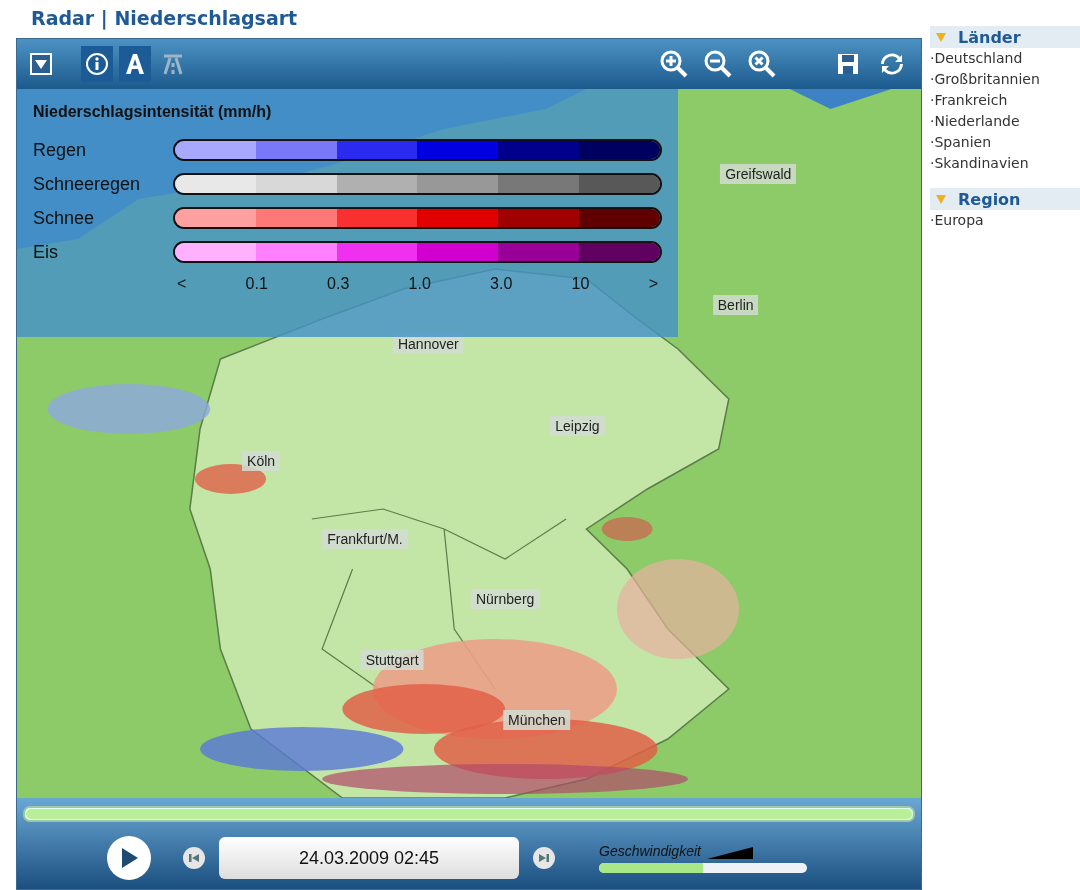 The image size is (1080, 890). Describe the element at coordinates (989, 37) in the screenshot. I see `section-title: Länder` at that location.